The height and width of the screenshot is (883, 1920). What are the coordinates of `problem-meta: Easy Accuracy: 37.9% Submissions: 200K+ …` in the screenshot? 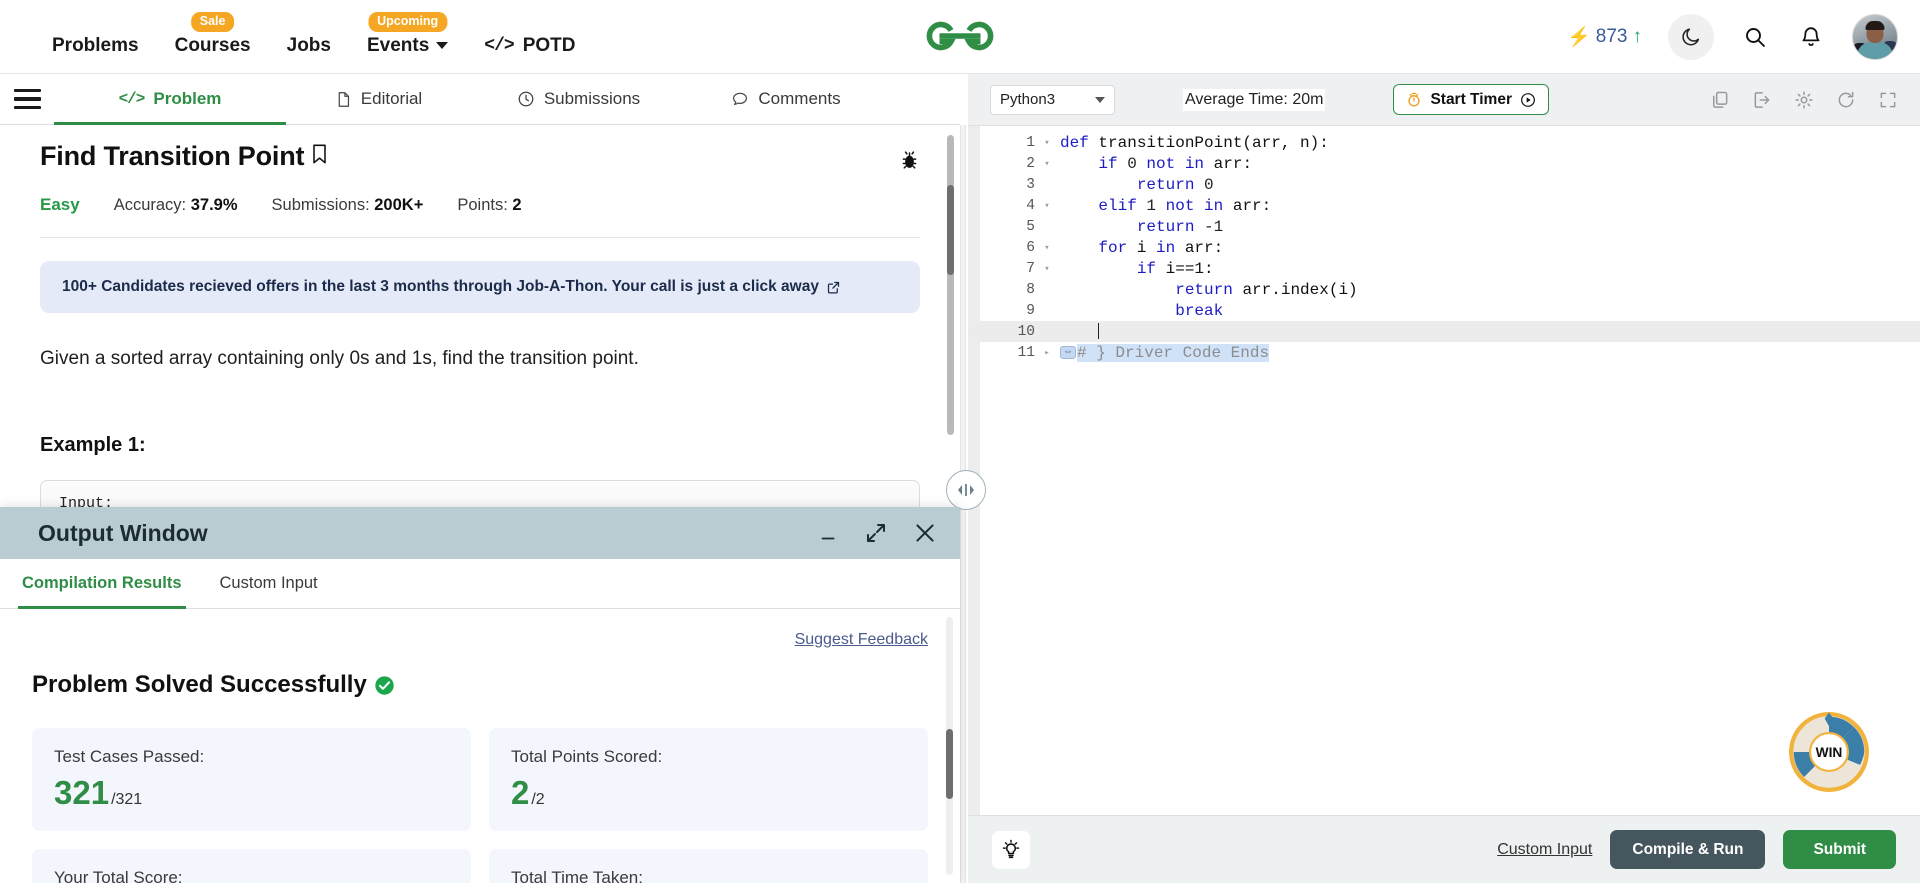 It's located at (480, 205).